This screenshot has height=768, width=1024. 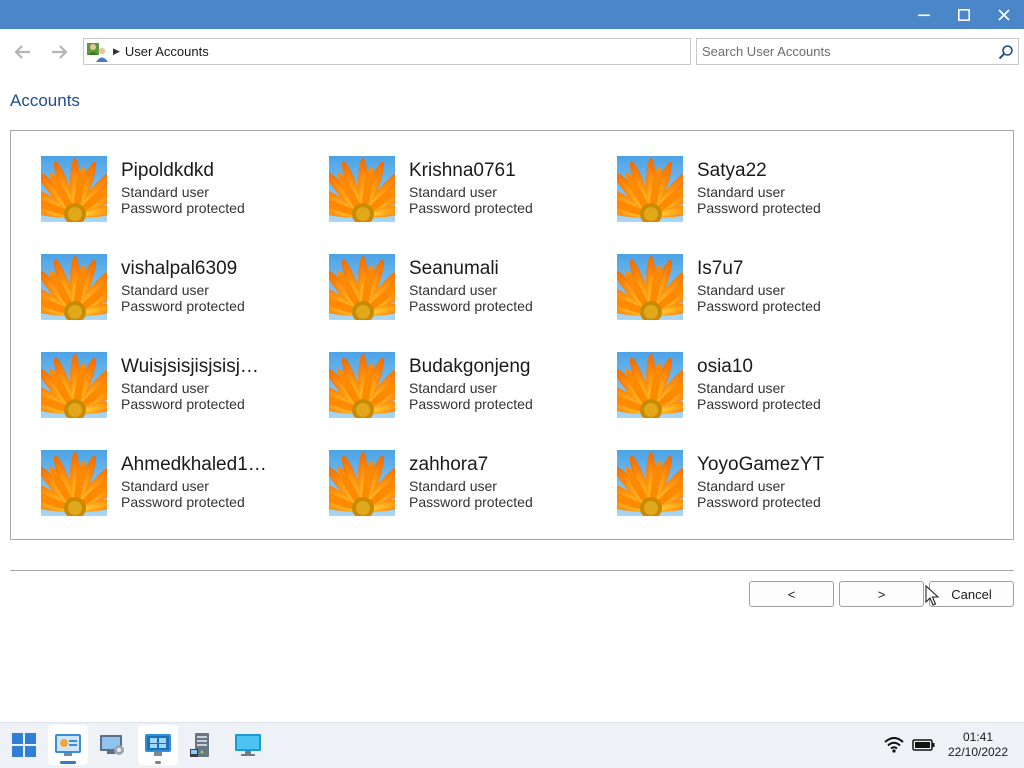 I want to click on control-panel-icon, so click(x=68, y=745).